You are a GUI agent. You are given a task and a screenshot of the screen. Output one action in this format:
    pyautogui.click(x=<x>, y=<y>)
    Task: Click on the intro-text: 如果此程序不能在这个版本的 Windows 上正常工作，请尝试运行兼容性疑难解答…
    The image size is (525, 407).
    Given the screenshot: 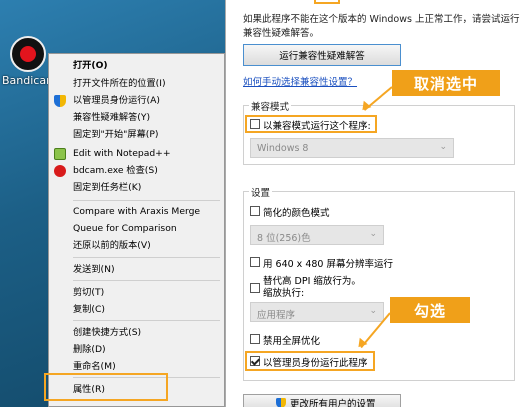 What is the action you would take?
    pyautogui.click(x=381, y=26)
    